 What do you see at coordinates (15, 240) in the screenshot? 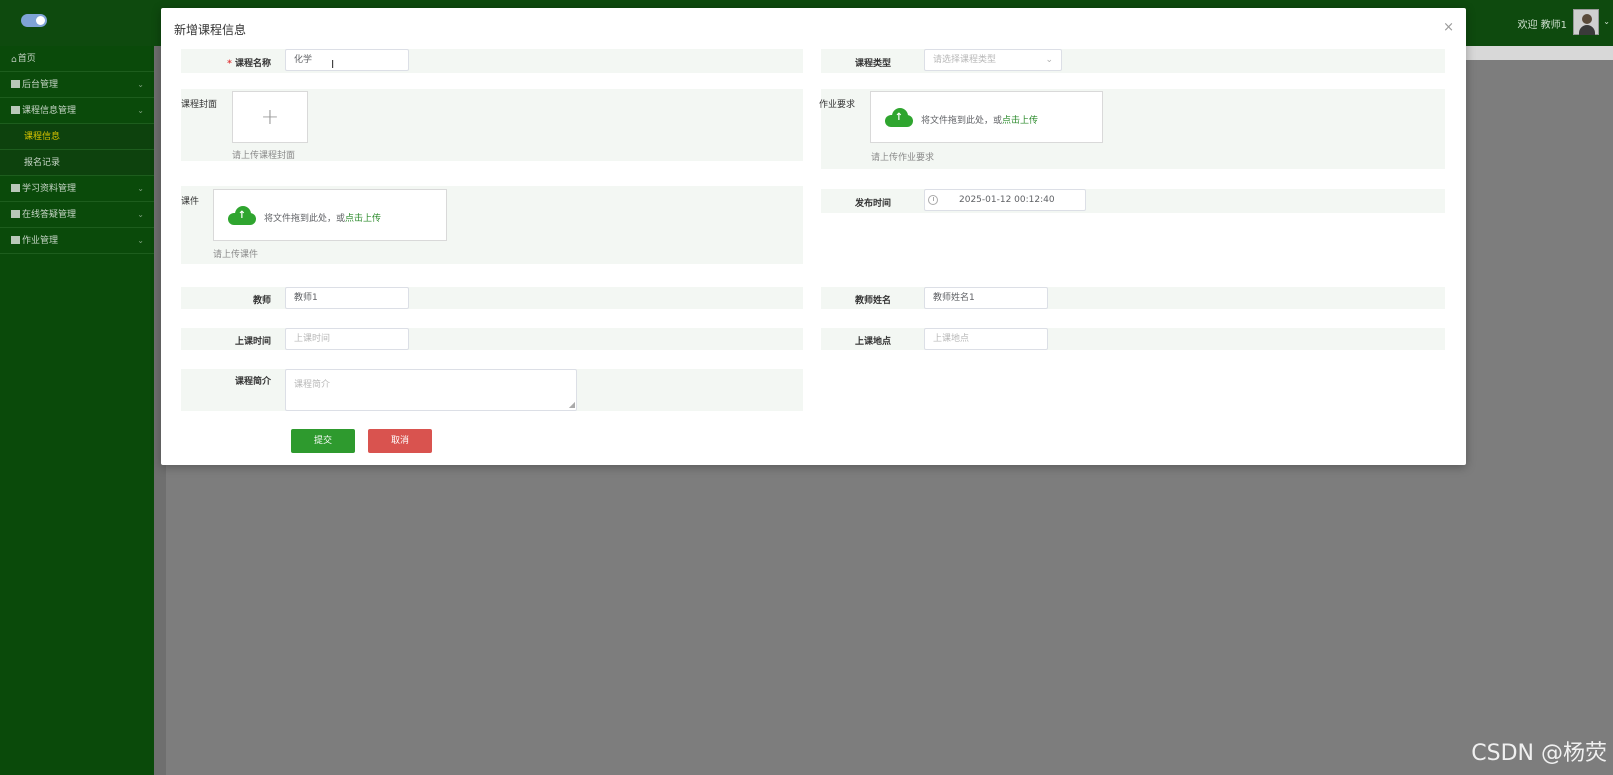
I see `edit-icon` at bounding box center [15, 240].